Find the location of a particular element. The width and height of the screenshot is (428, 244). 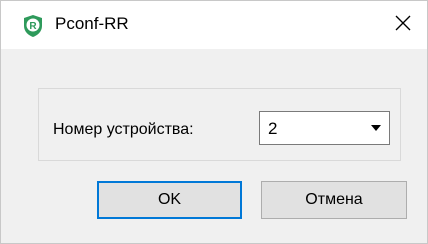

close-icon is located at coordinates (403, 25).